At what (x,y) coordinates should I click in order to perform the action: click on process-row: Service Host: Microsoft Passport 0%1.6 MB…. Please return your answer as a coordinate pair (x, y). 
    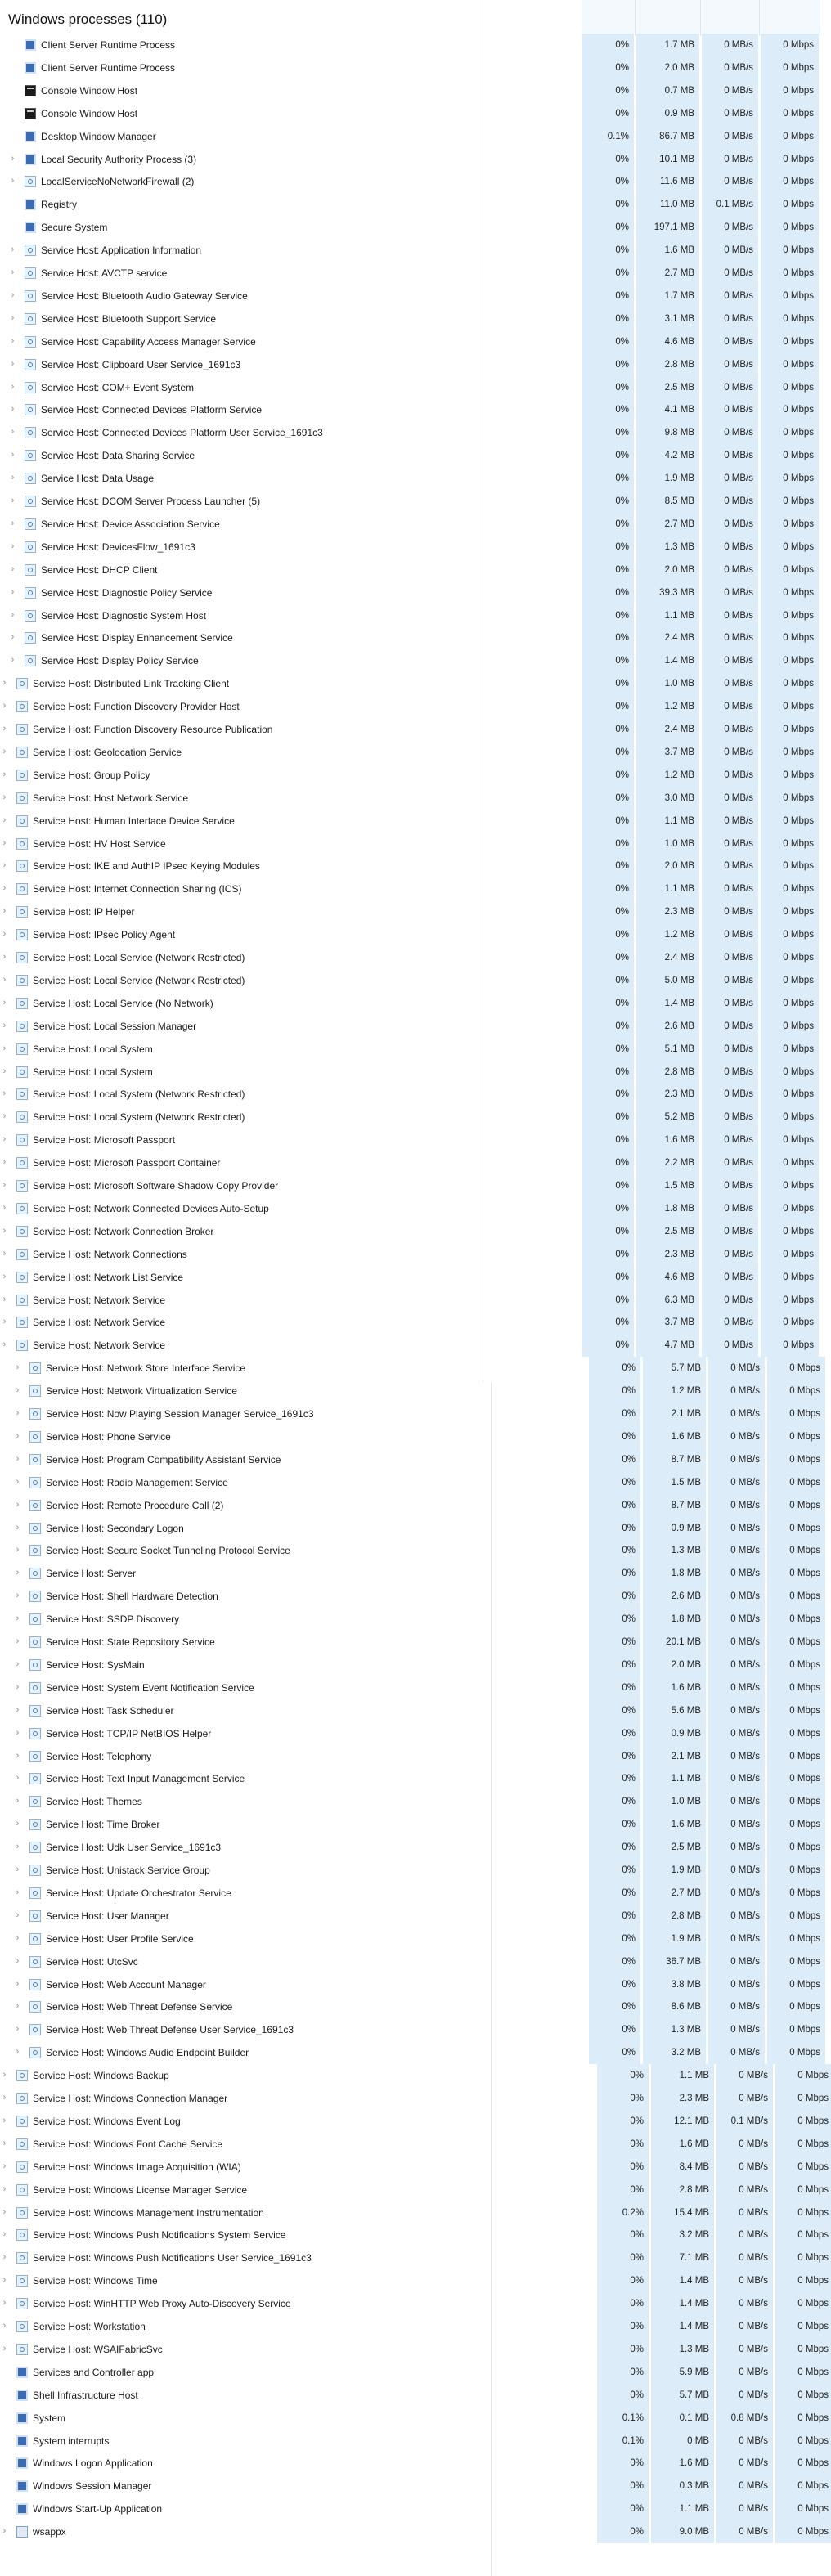
    Looking at the image, I should click on (415, 1140).